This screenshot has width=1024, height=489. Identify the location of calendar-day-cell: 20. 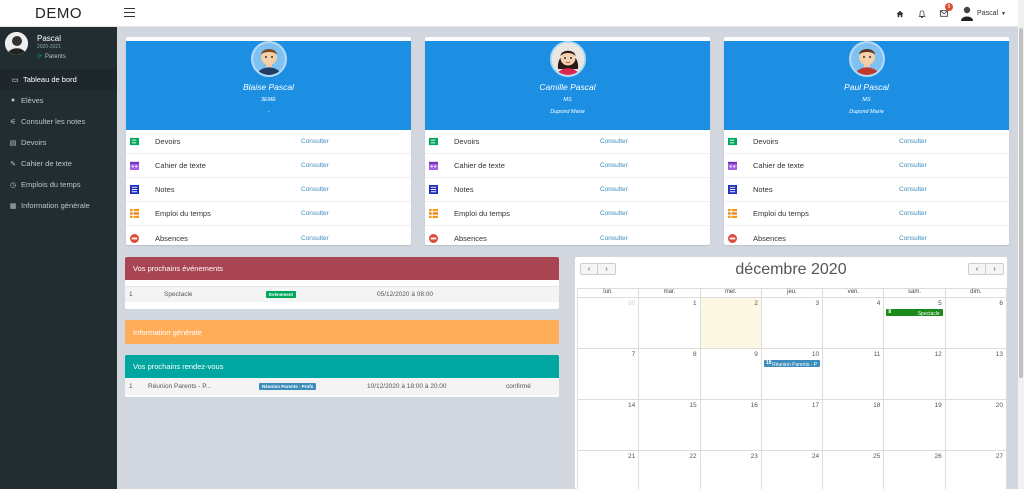
(975, 425).